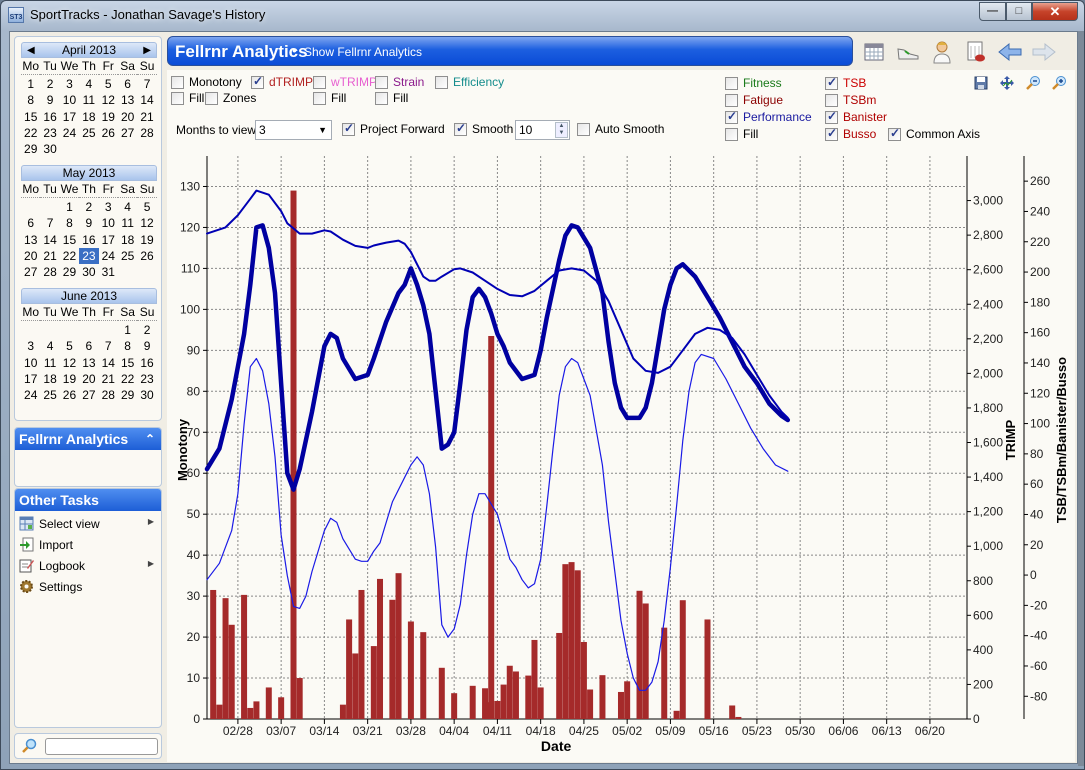 The width and height of the screenshot is (1085, 770). I want to click on efficiency-checkbox: Efficiency, so click(469, 82).